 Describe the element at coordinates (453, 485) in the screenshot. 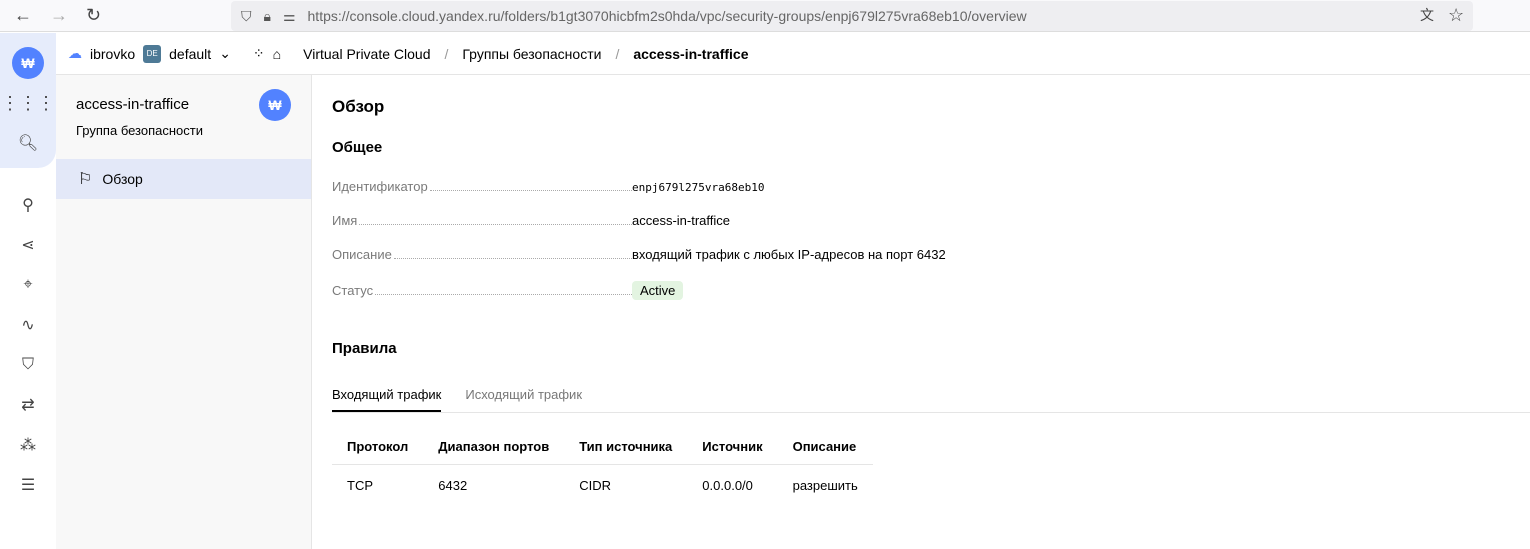

I see `cell-ports: 6432` at that location.